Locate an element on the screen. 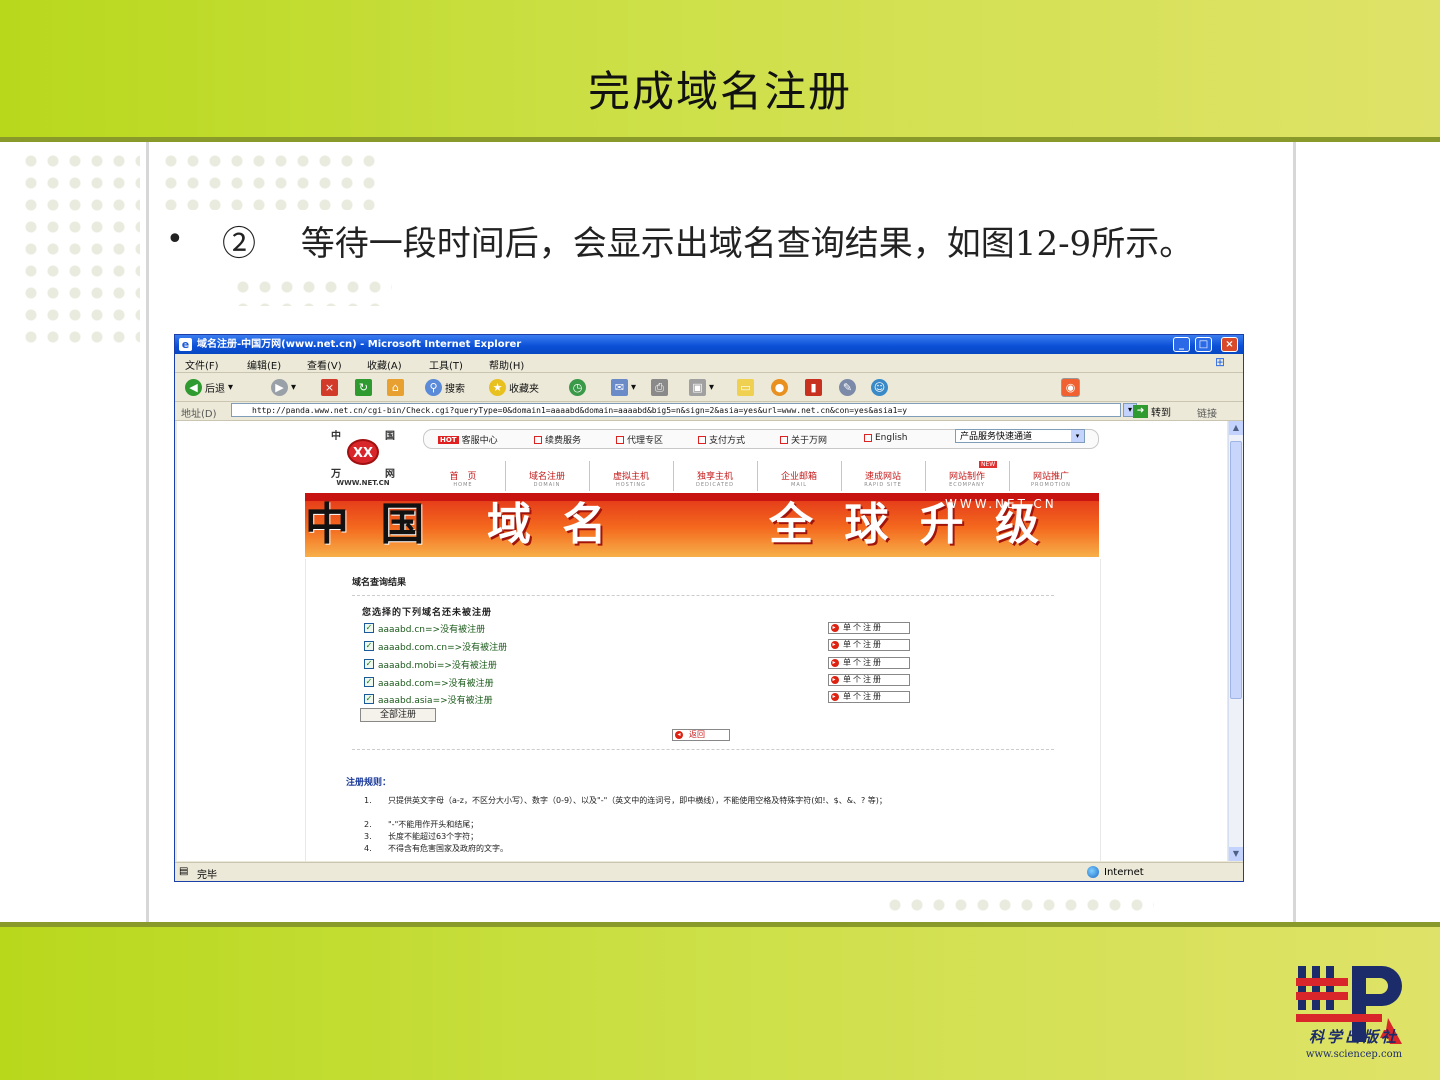 The height and width of the screenshot is (1080, 1440). decor-dots is located at coordinates (270, 180).